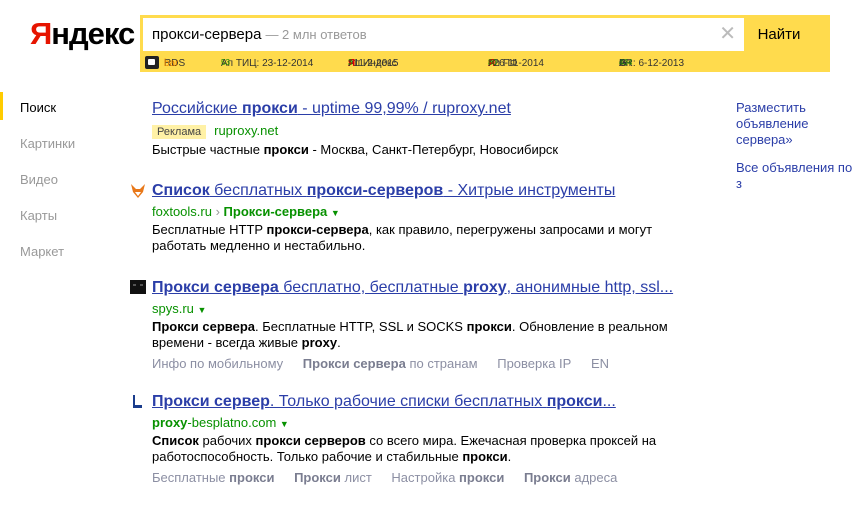 Image resolution: width=858 pixels, height=505 pixels. I want to click on snippet-part: . Обновление в реальном, so click(589, 326).